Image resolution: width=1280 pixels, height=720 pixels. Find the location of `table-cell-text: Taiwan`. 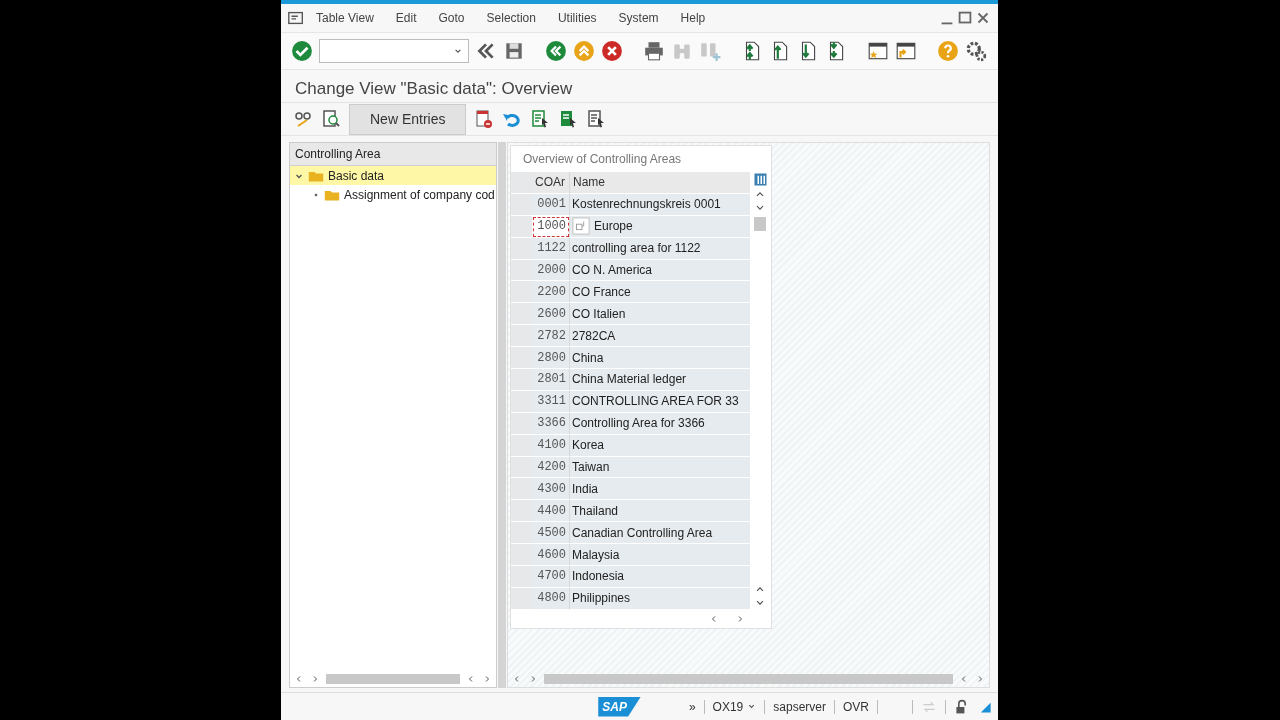

table-cell-text: Taiwan is located at coordinates (591, 467).